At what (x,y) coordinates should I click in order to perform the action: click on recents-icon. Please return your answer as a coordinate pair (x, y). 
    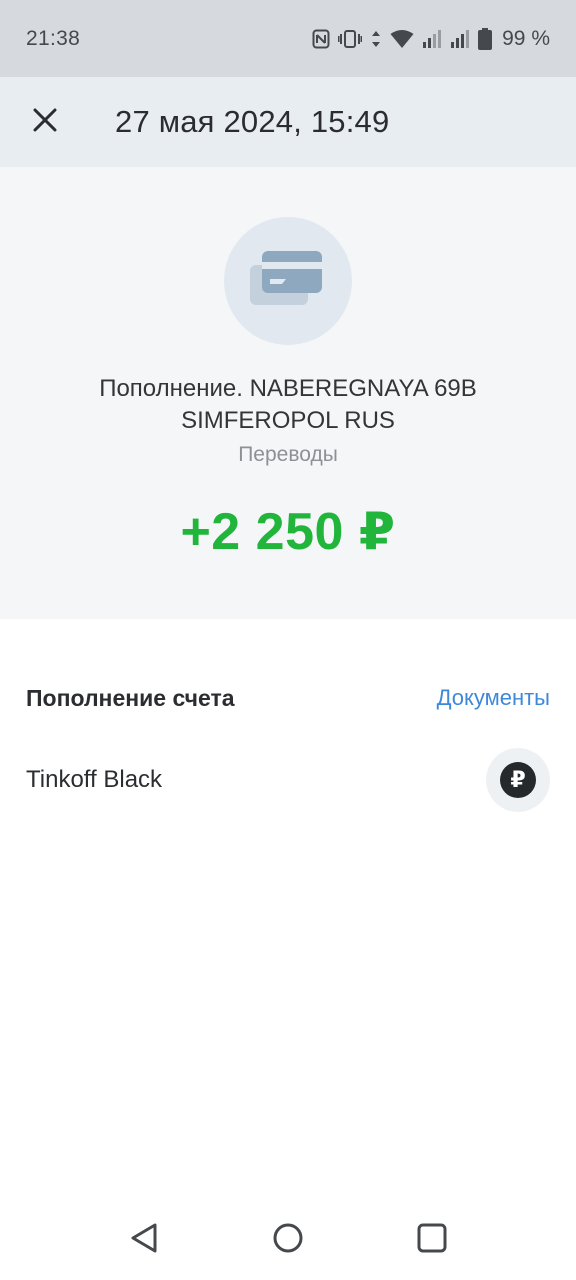
    Looking at the image, I should click on (432, 1240).